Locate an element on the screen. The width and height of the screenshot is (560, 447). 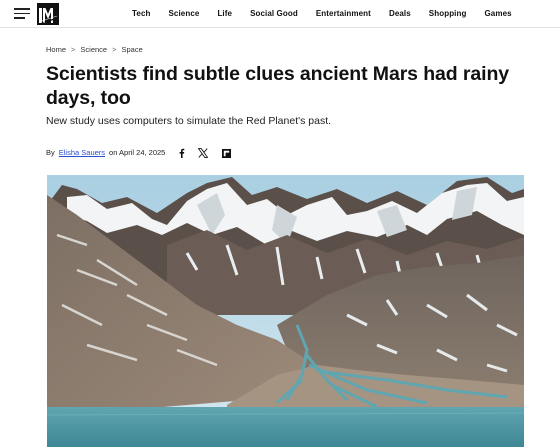
nav-item-life: Life is located at coordinates (224, 13).